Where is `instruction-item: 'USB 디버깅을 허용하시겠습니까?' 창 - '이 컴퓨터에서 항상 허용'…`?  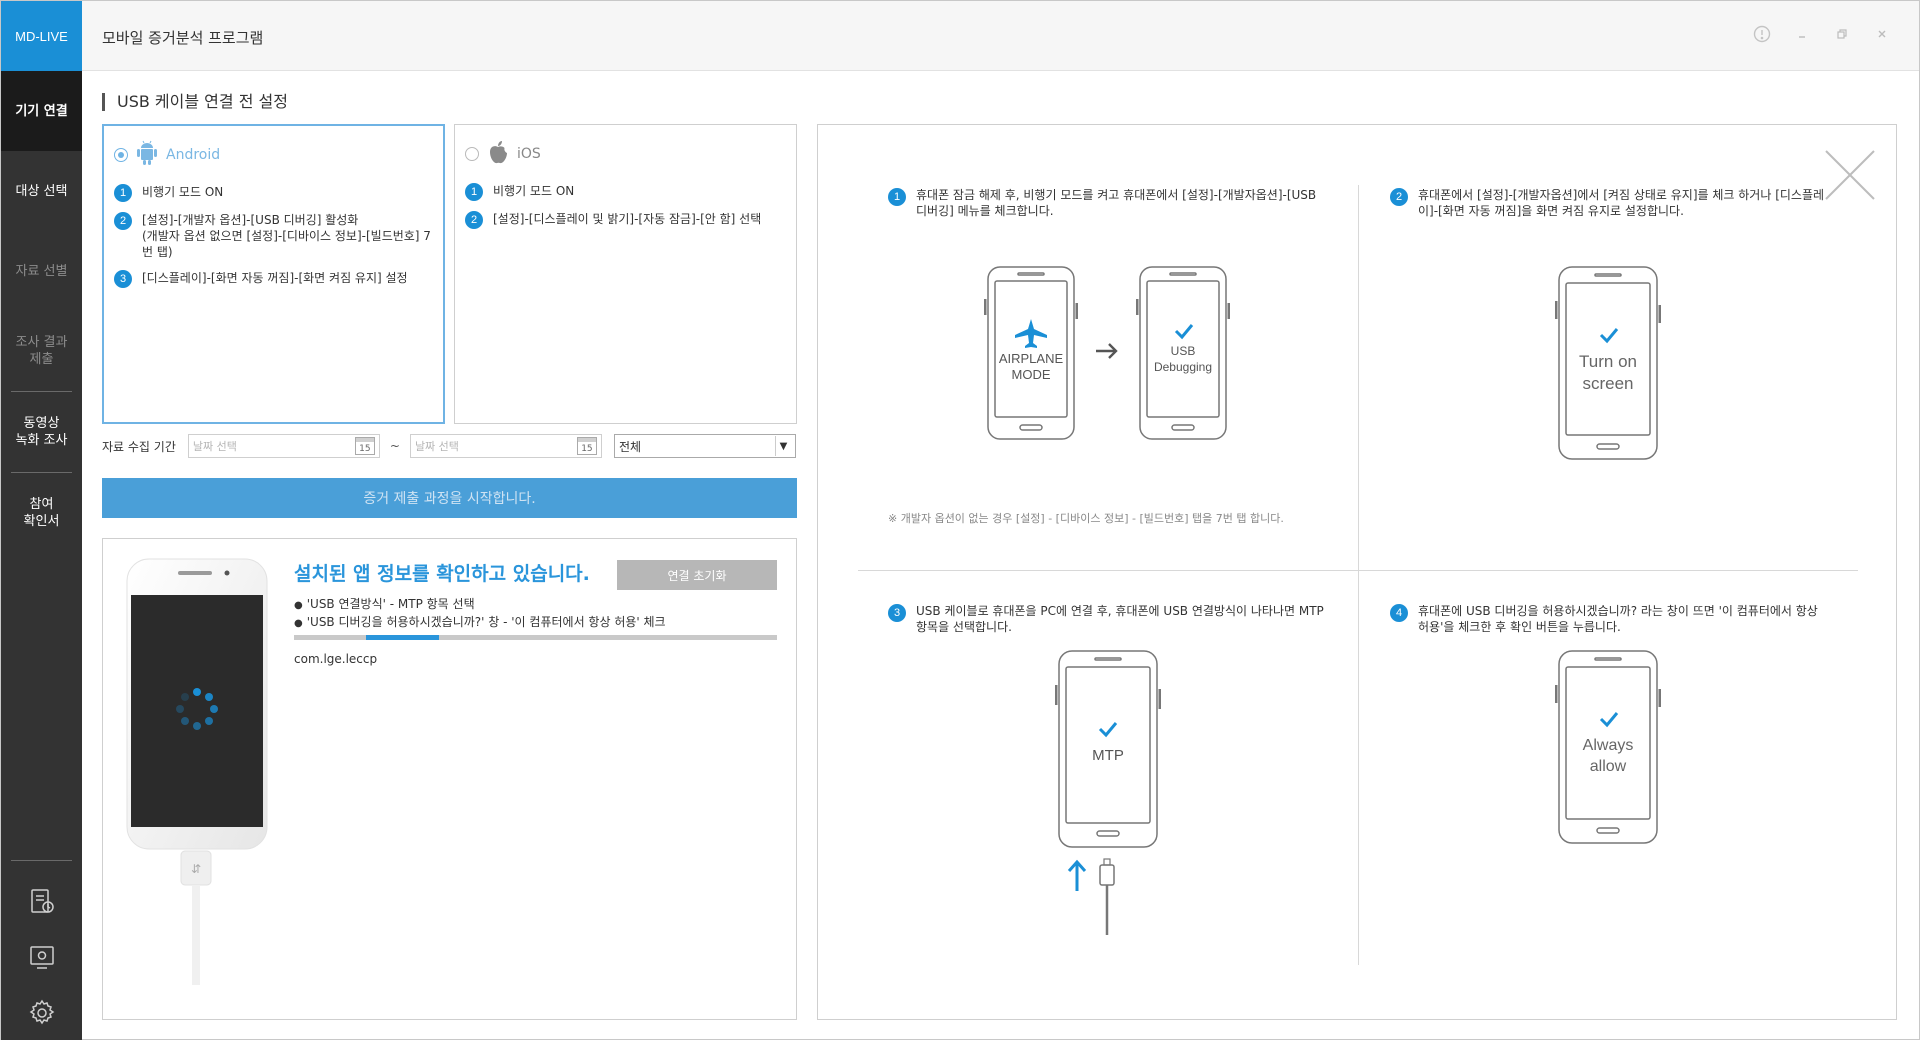
instruction-item: 'USB 디버깅을 허용하시겠습니까?' 창 - '이 컴퓨터에서 항상 허용'… is located at coordinates (480, 623).